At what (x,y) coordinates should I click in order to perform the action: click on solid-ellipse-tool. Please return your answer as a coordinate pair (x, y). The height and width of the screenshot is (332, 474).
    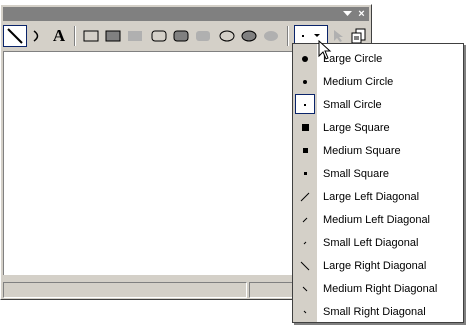
    Looking at the image, I should click on (271, 36).